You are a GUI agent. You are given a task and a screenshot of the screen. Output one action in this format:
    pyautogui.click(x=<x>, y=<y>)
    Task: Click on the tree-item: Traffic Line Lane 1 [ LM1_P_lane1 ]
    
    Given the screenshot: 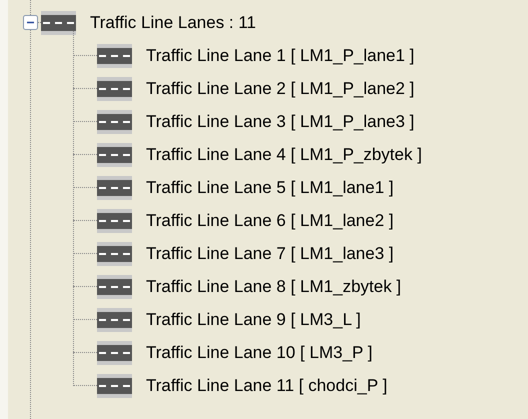 What is the action you would take?
    pyautogui.click(x=280, y=56)
    